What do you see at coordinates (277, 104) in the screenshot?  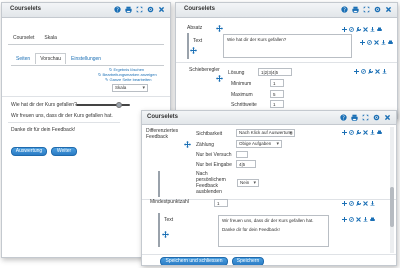 I see `schrittweite-input: 1` at bounding box center [277, 104].